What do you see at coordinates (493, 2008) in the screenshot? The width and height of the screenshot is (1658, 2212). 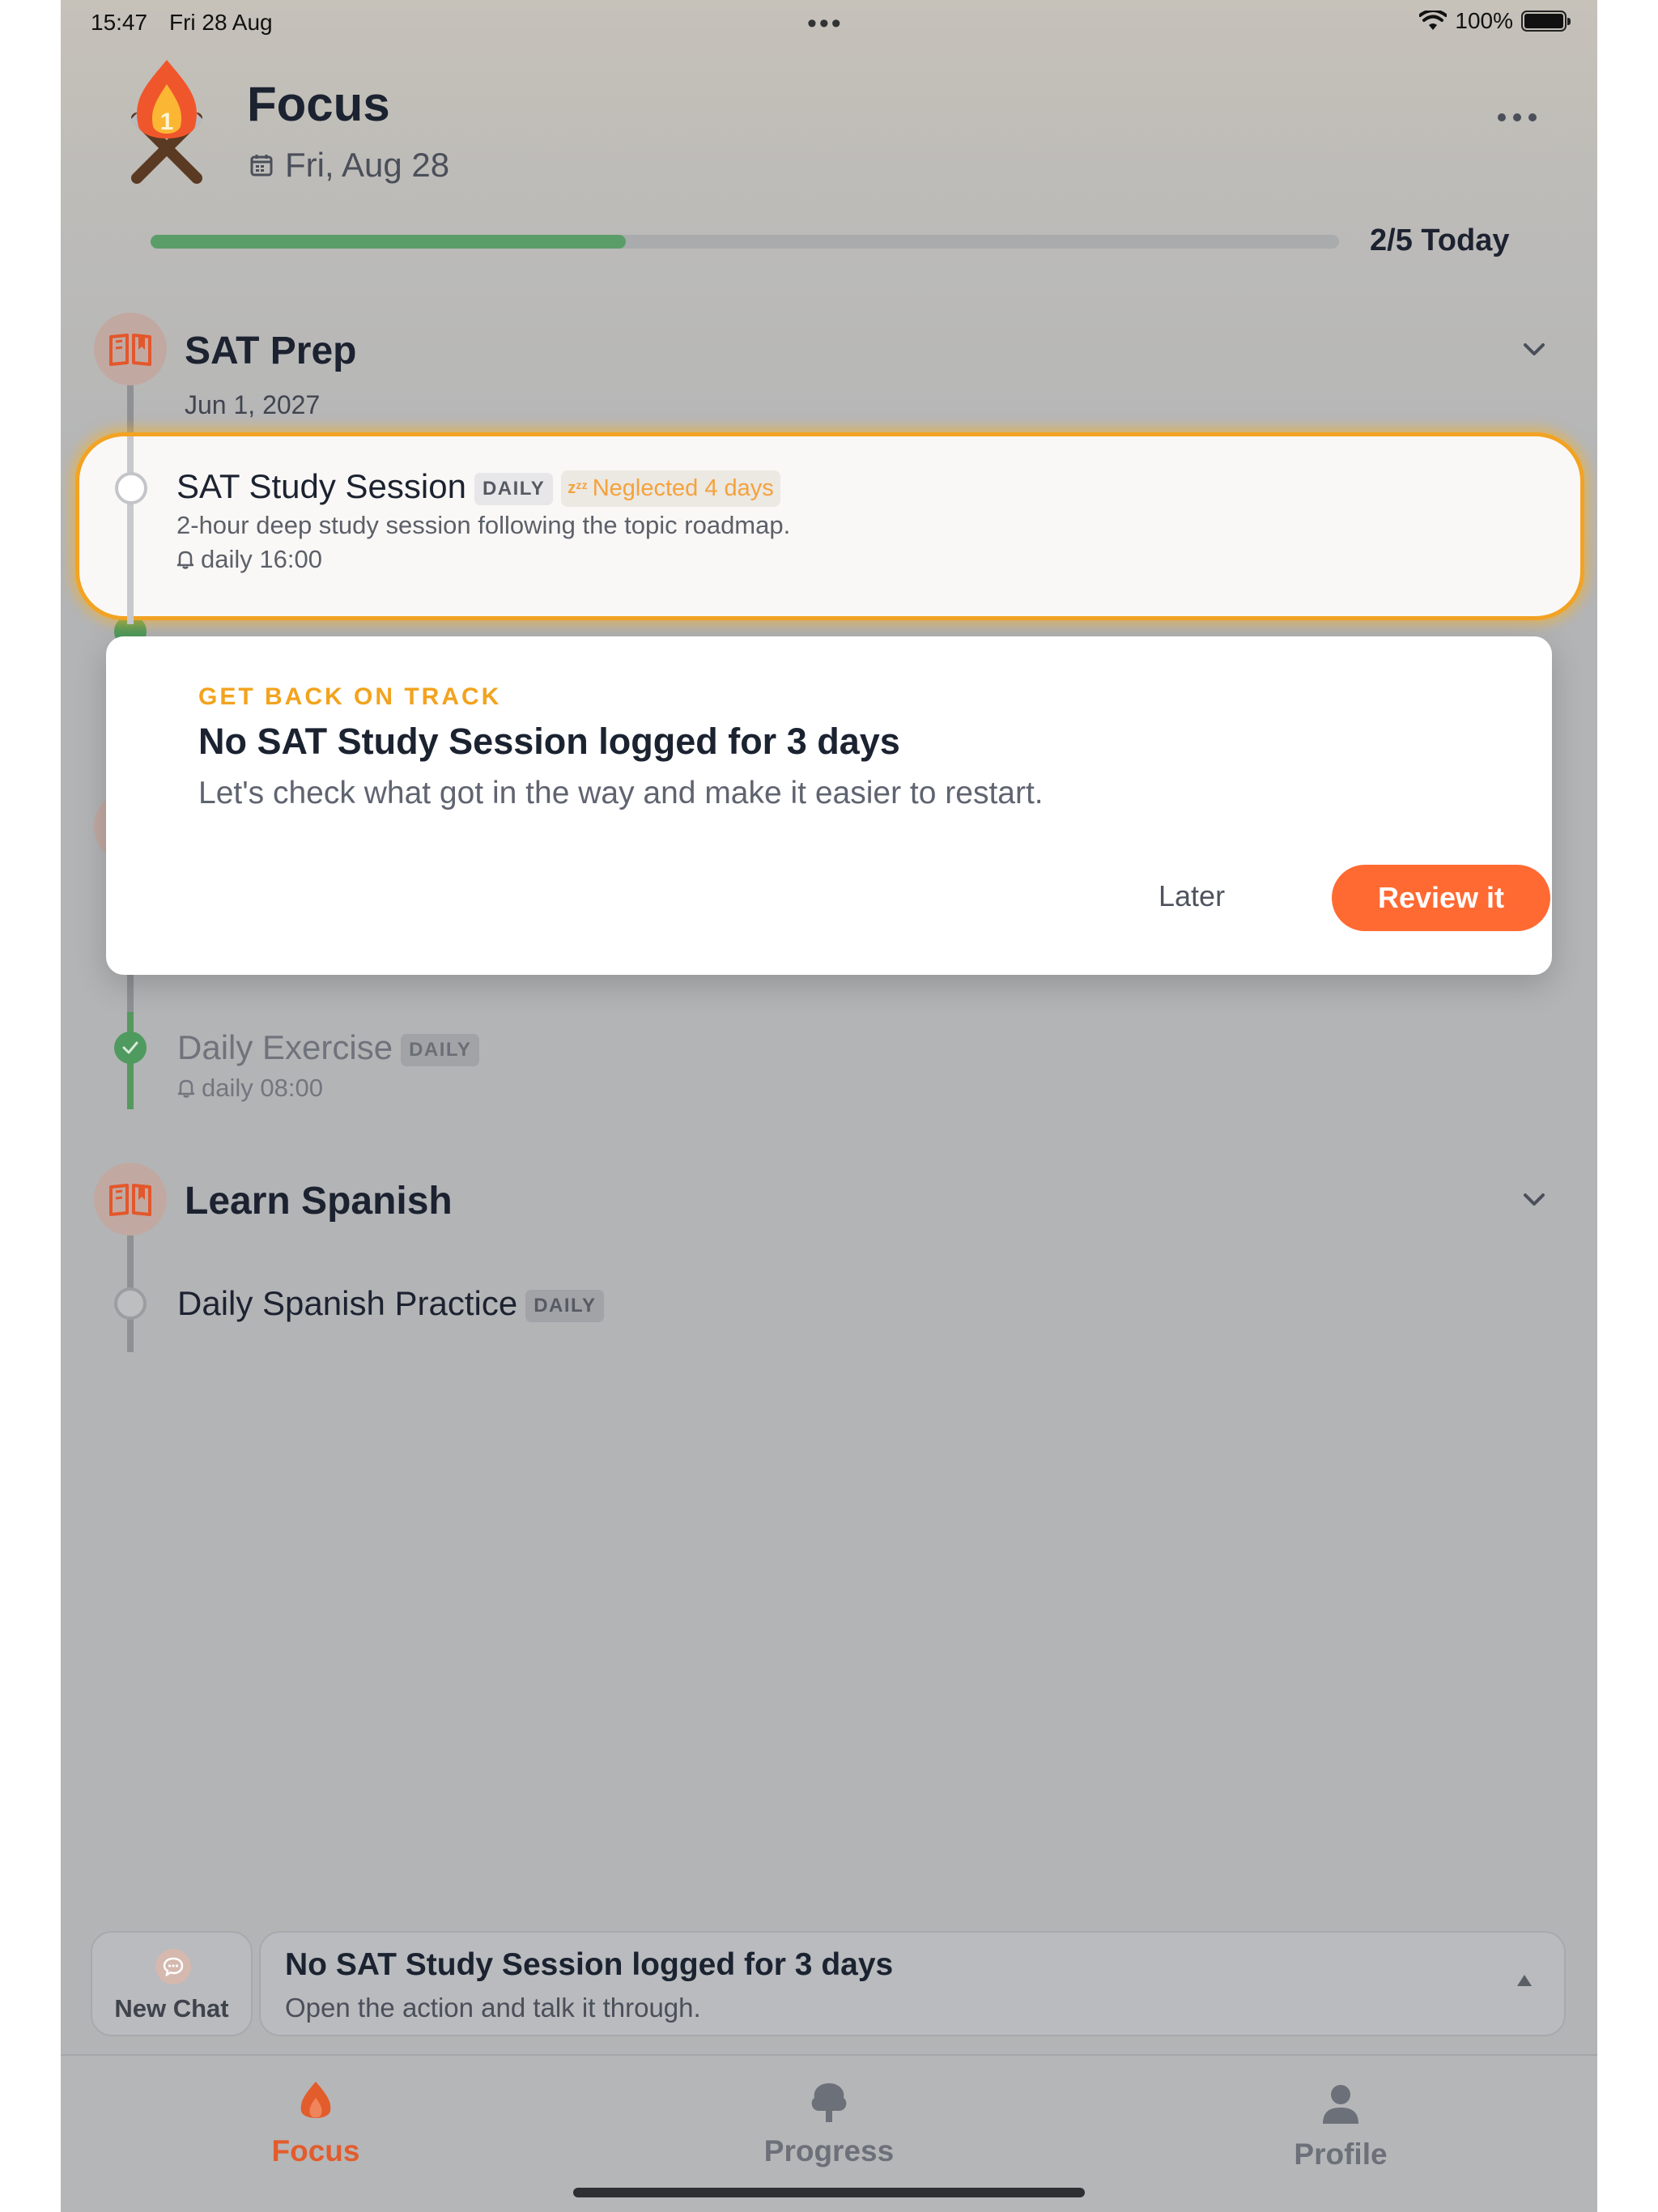 I see `chat-suggestion-subtitle: Open the action and talk it through.` at bounding box center [493, 2008].